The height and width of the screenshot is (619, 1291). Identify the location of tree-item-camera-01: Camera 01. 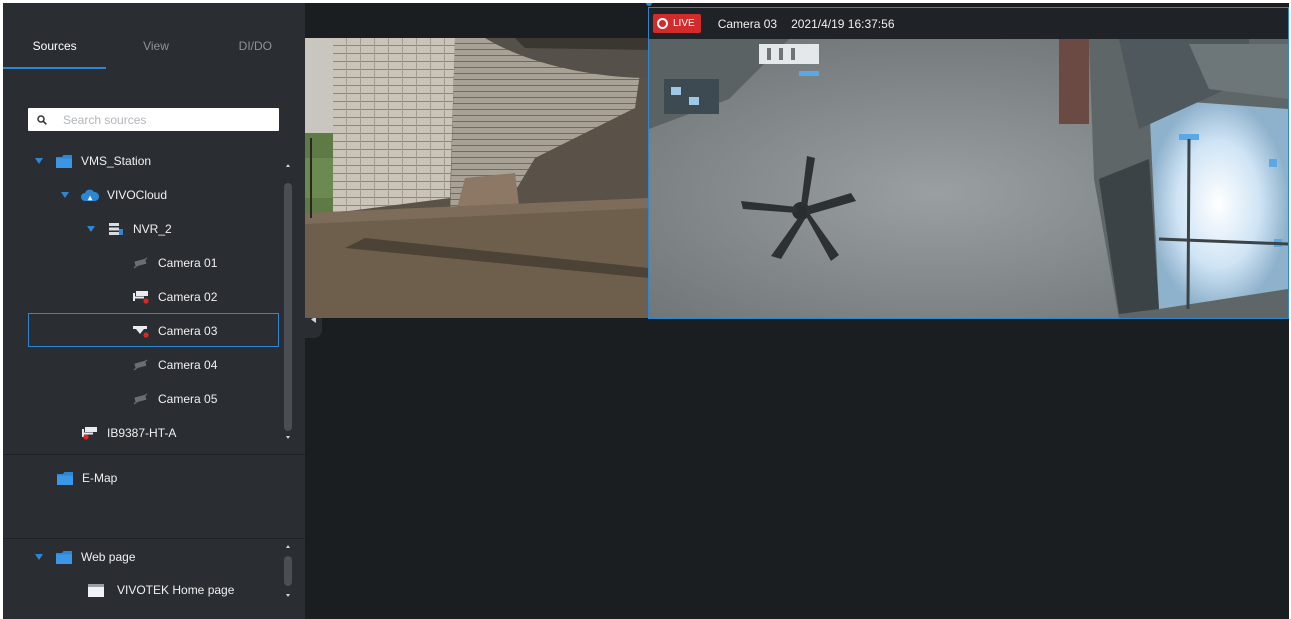
(174, 263).